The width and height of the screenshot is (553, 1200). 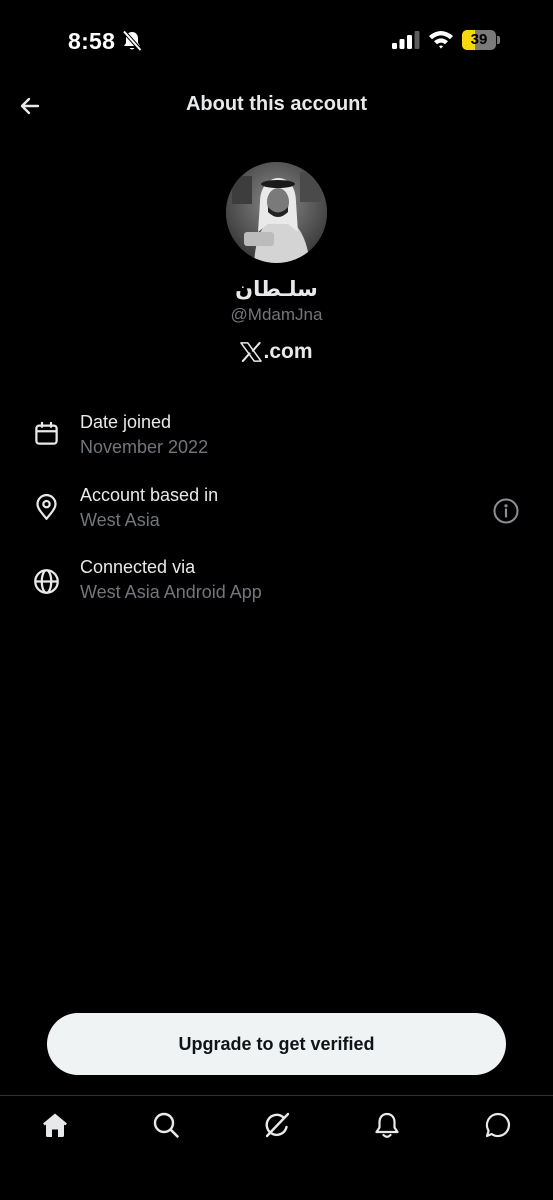 I want to click on info-icon, so click(x=506, y=511).